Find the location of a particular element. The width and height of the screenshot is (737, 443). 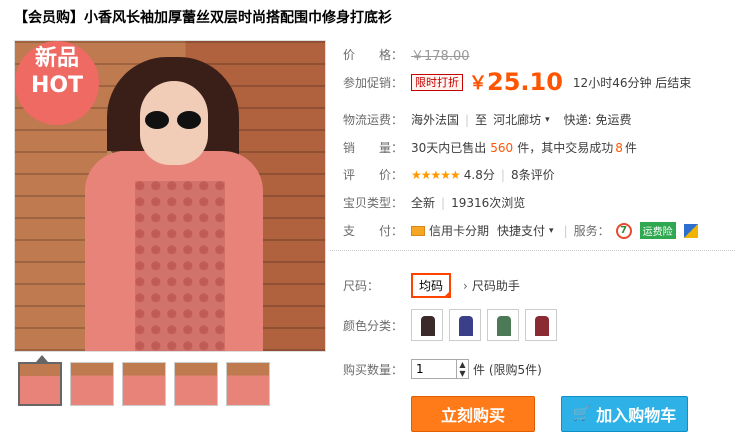

size-option-selected: 均码 is located at coordinates (431, 285).